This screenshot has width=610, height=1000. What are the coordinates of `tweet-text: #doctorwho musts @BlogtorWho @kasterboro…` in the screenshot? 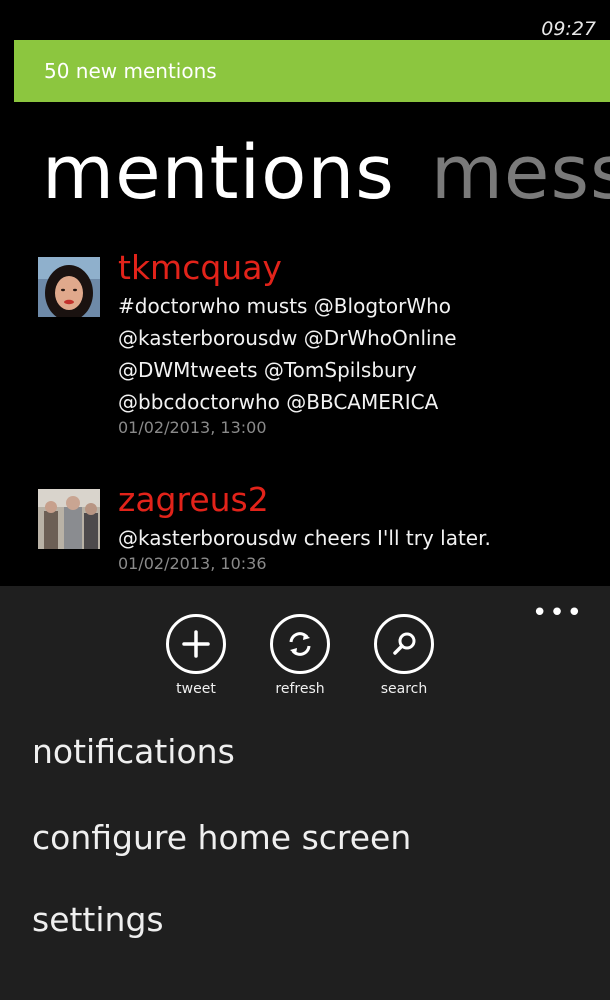 It's located at (287, 354).